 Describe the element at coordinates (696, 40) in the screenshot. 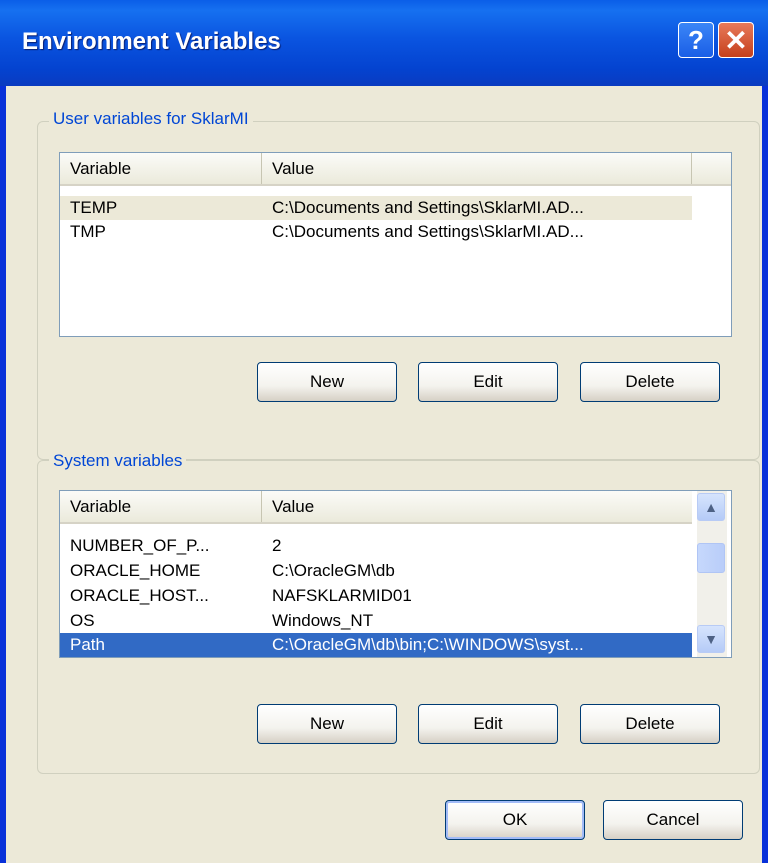

I see `help-icon: ?` at that location.